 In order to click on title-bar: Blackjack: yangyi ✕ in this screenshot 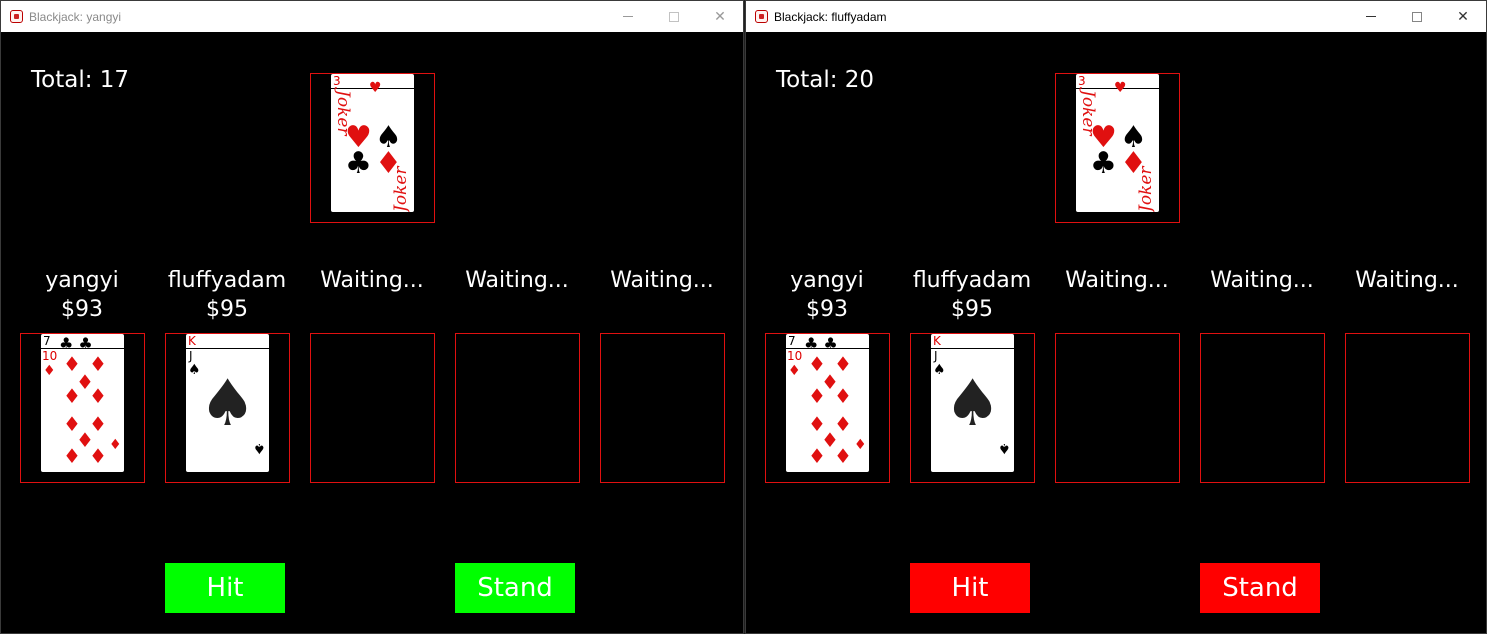, I will do `click(372, 16)`.